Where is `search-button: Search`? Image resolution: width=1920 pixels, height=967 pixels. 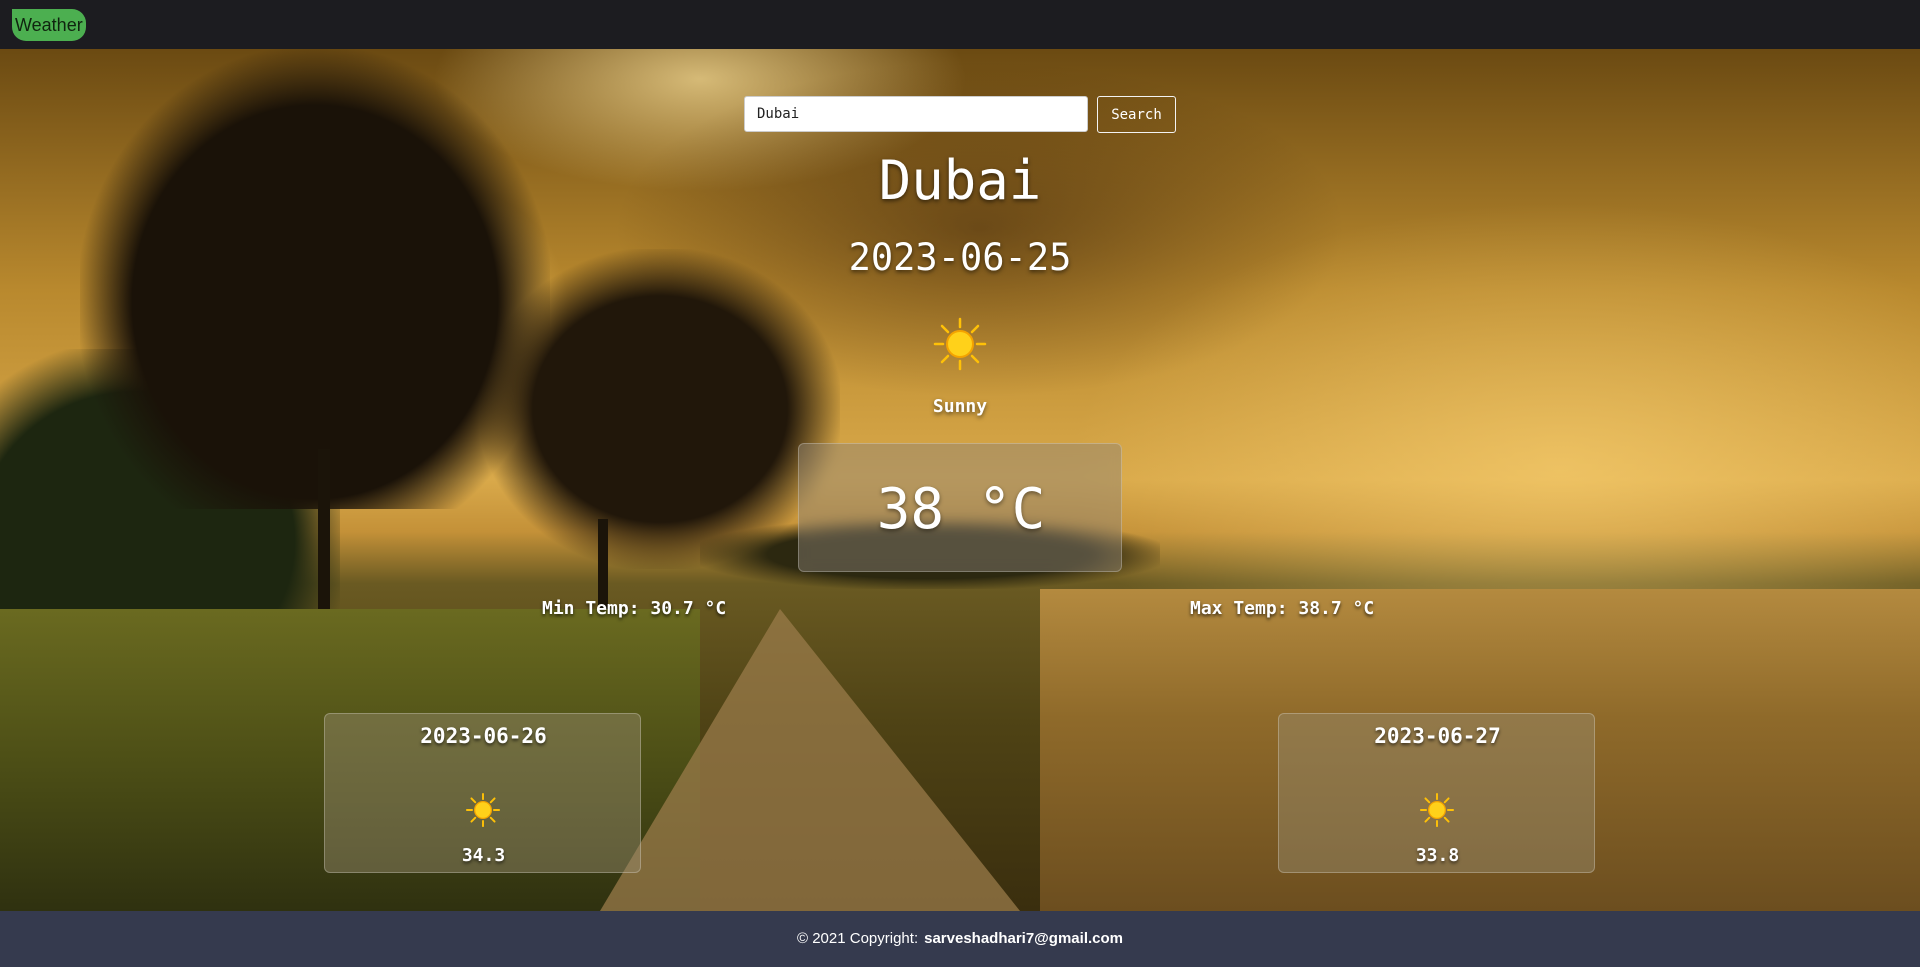
search-button: Search is located at coordinates (1136, 114).